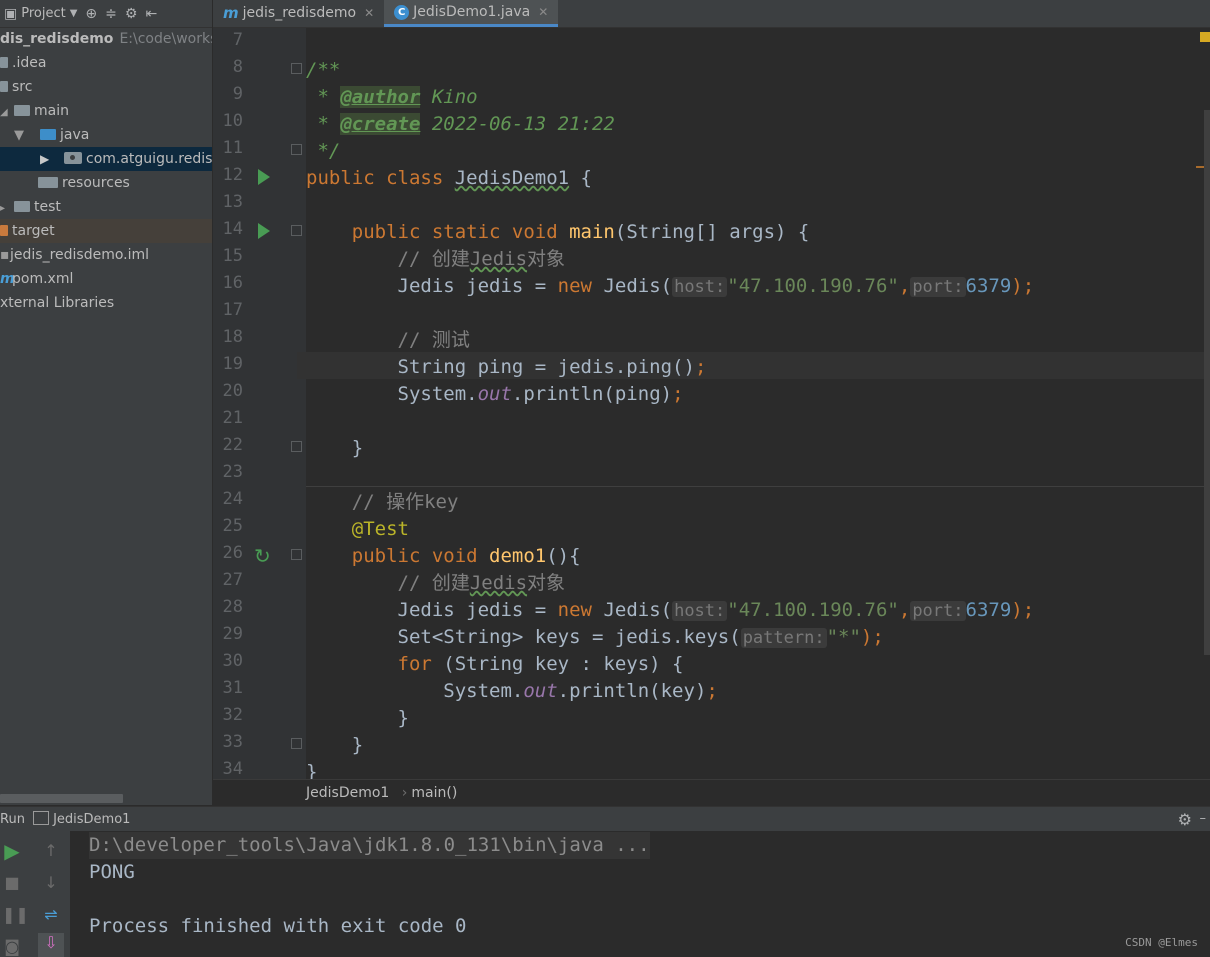  Describe the element at coordinates (96, 183) in the screenshot. I see `tree-item-label: resources` at that location.